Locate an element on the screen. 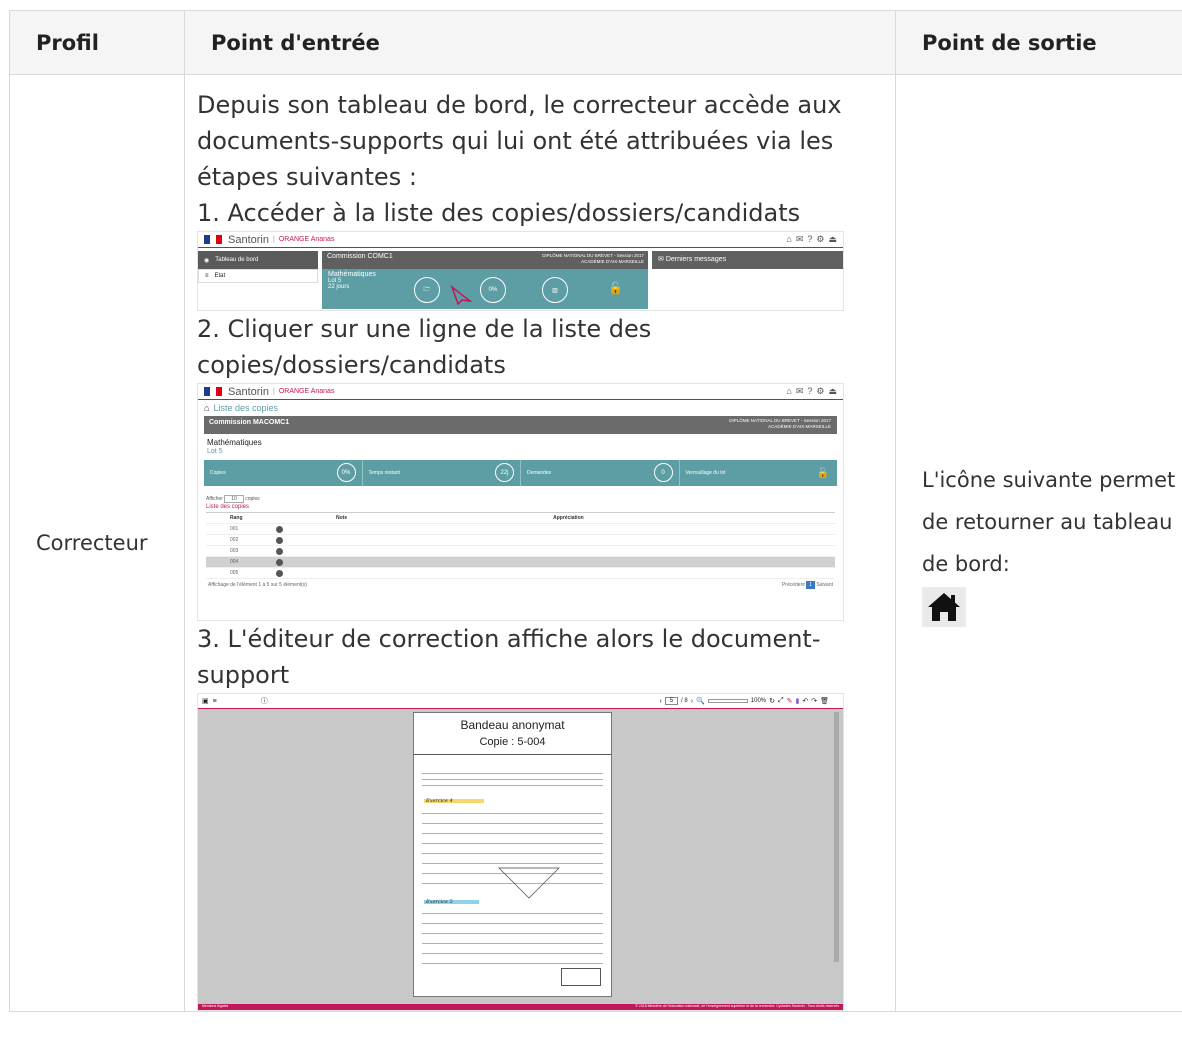  col-rank: Rang is located at coordinates (236, 518).